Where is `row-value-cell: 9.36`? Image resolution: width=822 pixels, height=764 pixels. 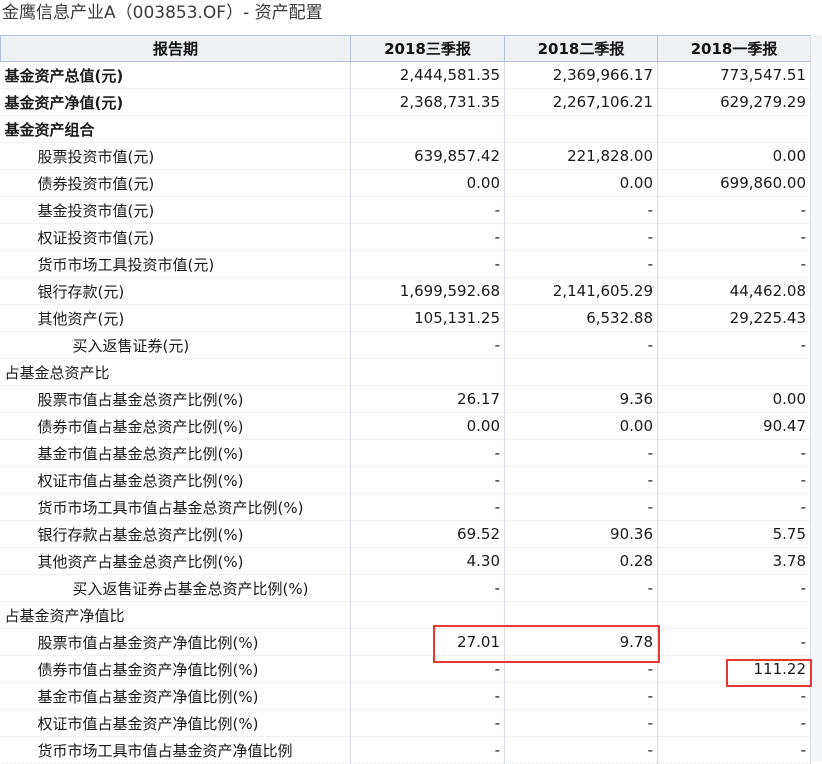 row-value-cell: 9.36 is located at coordinates (581, 399).